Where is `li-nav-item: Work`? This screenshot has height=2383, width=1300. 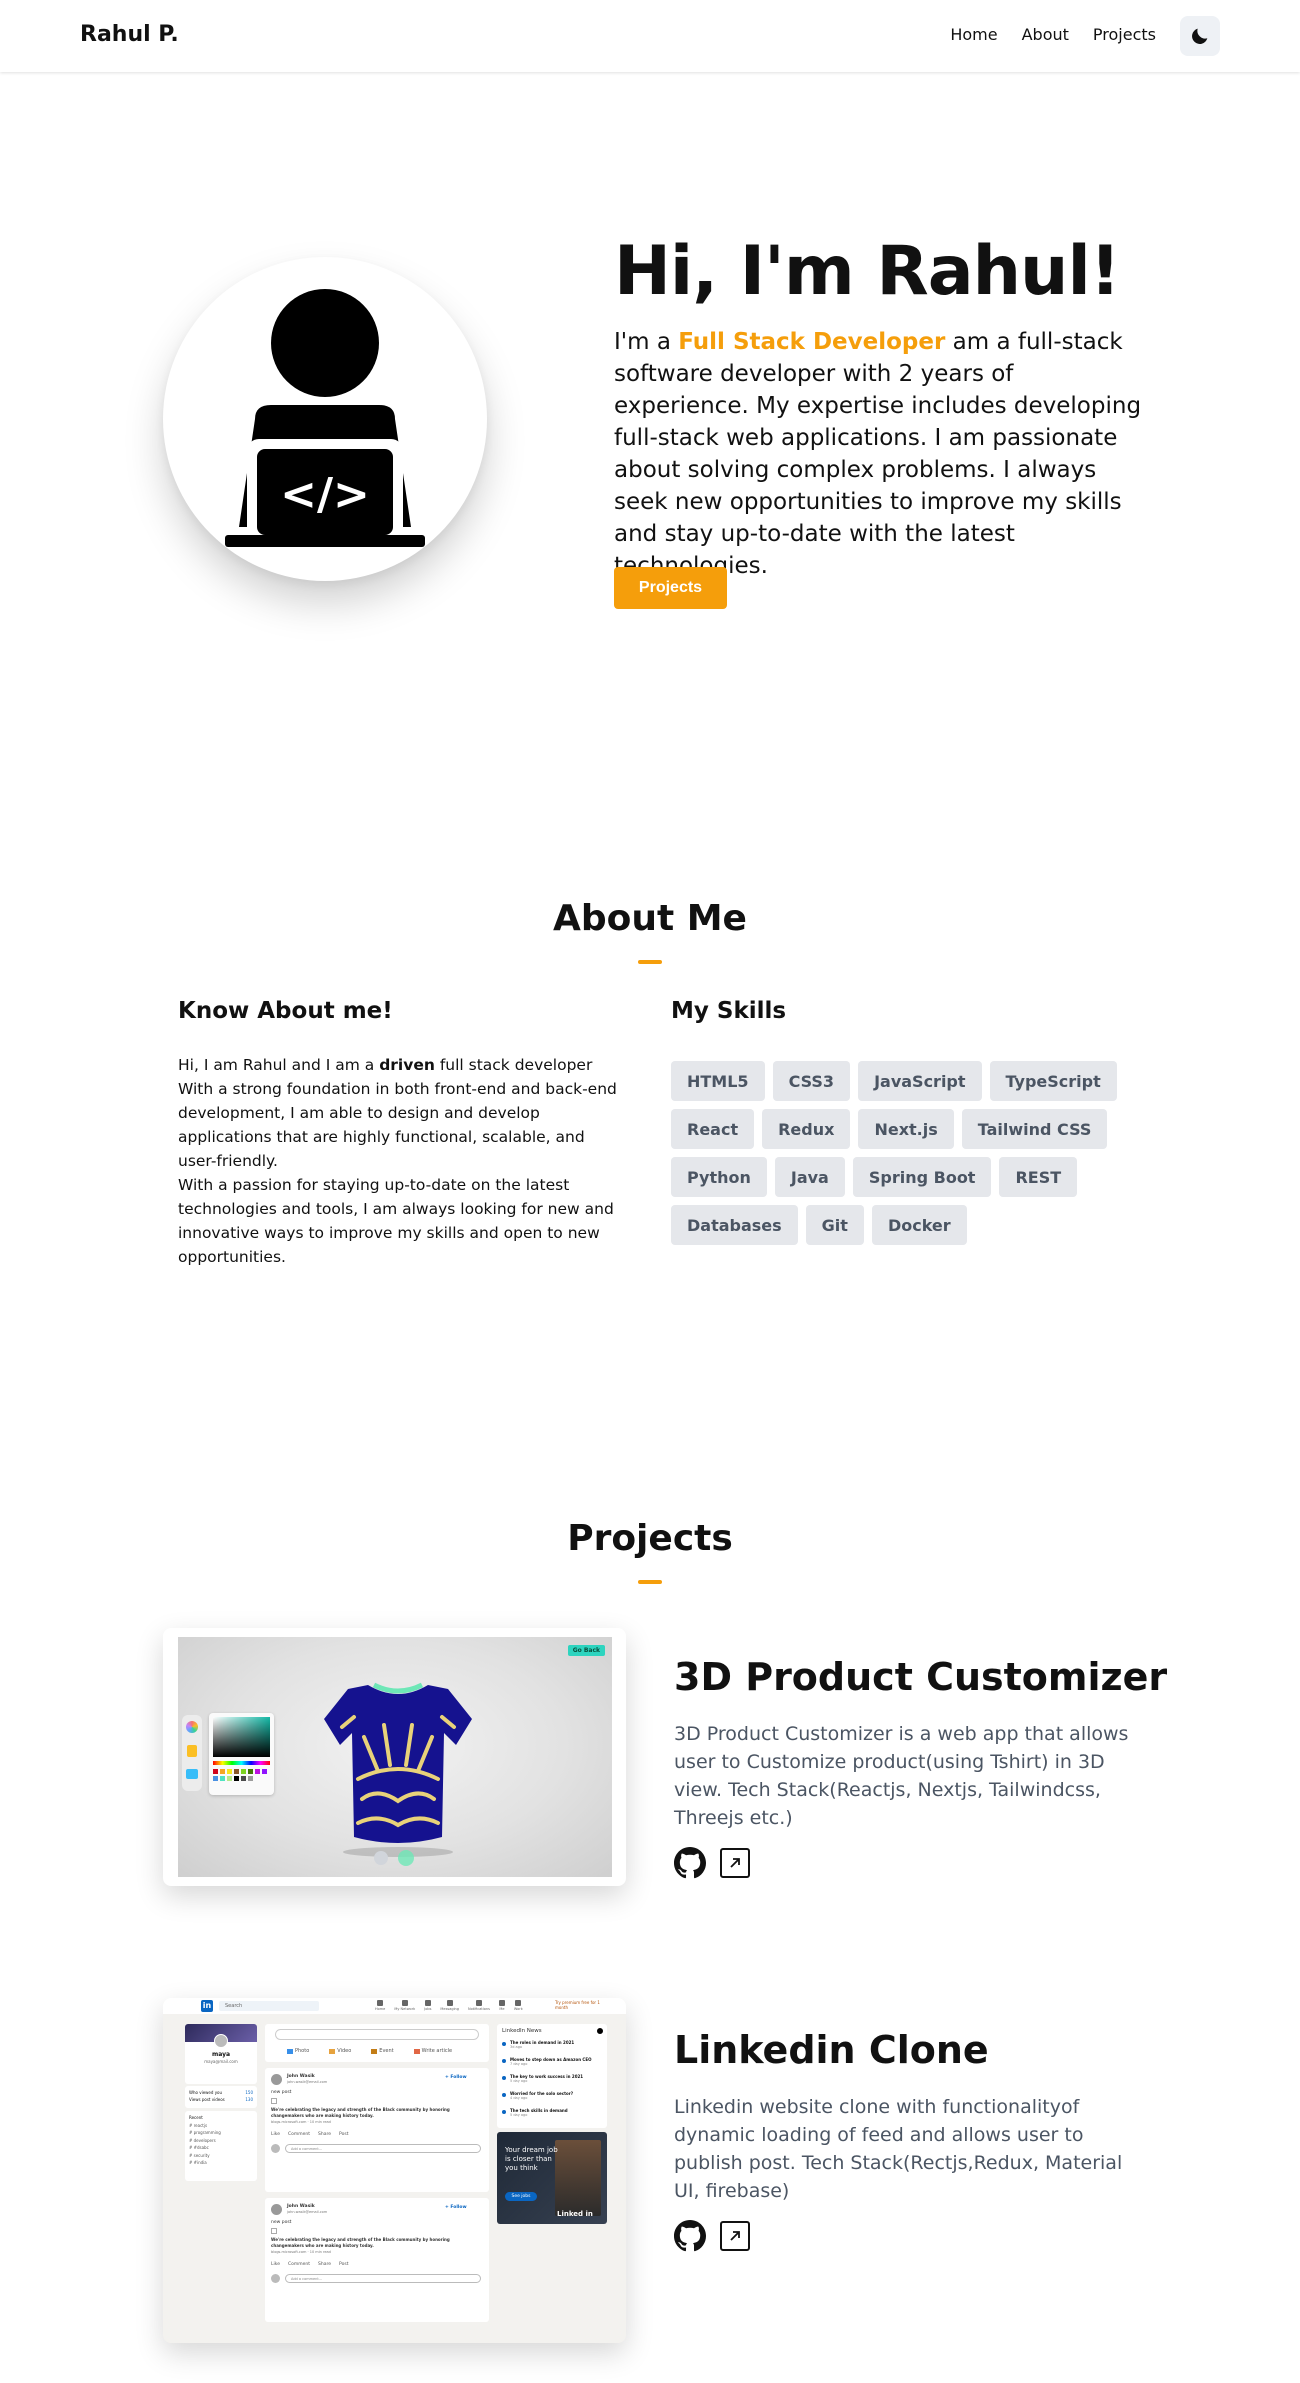
li-nav-item: Work is located at coordinates (518, 2005).